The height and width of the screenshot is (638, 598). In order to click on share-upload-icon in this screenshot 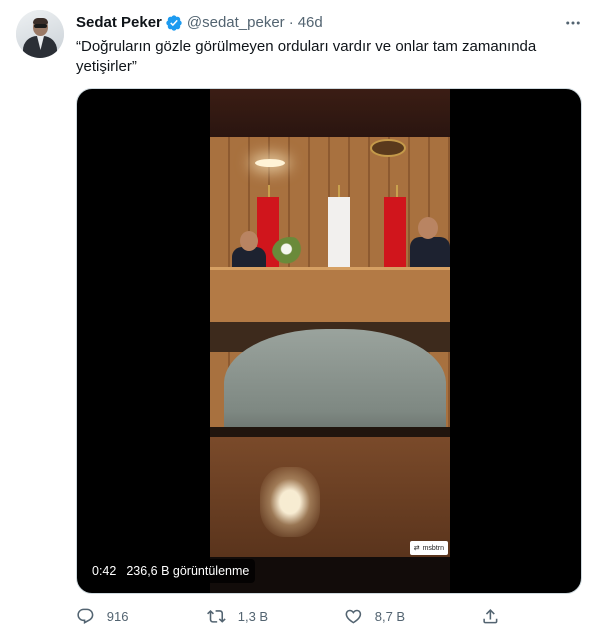, I will do `click(490, 616)`.